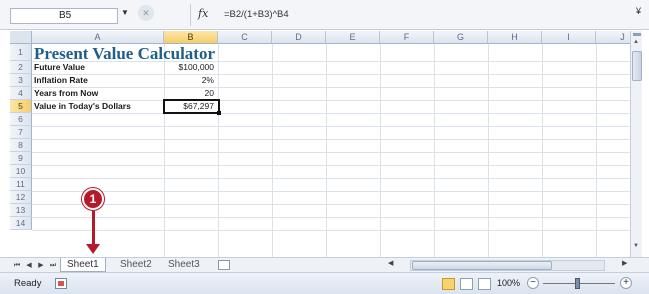 Image resolution: width=649 pixels, height=294 pixels. I want to click on column-header-i: I, so click(569, 37).